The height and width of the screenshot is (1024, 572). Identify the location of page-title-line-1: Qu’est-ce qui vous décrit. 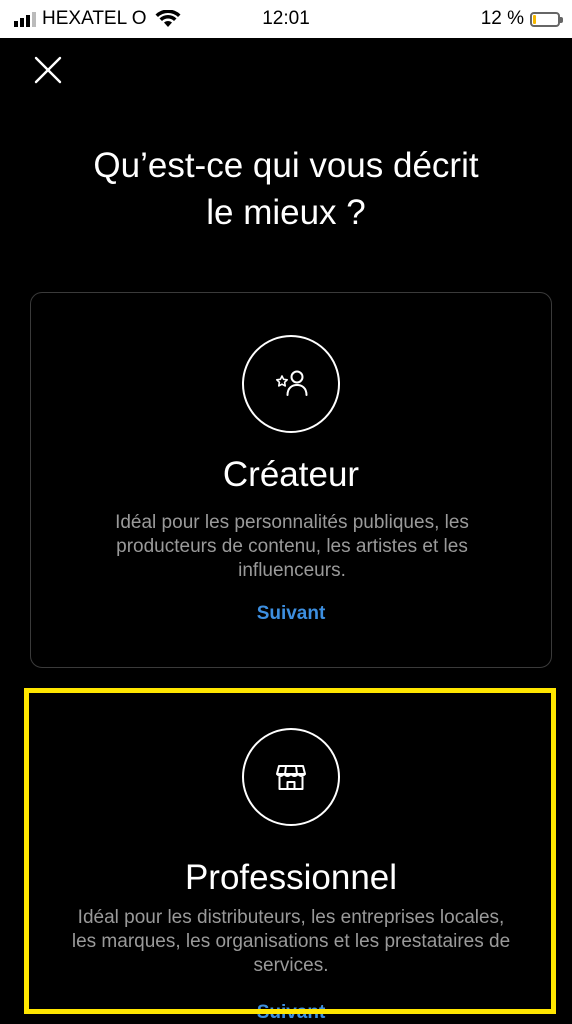
(286, 165).